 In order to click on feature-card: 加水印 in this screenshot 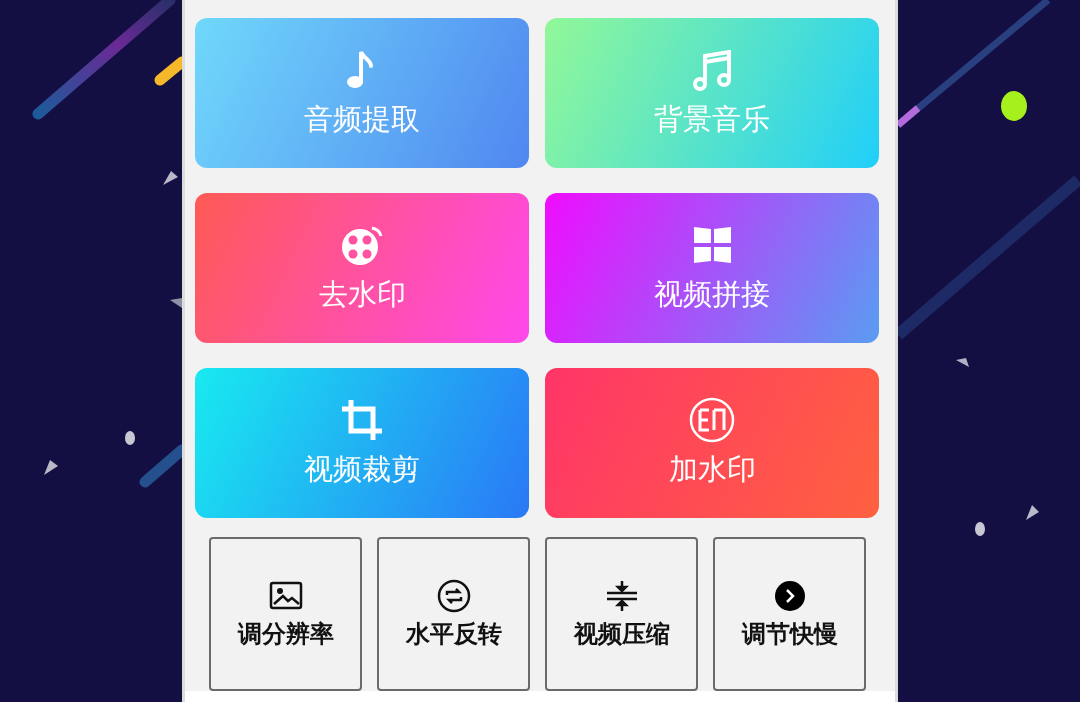, I will do `click(712, 443)`.